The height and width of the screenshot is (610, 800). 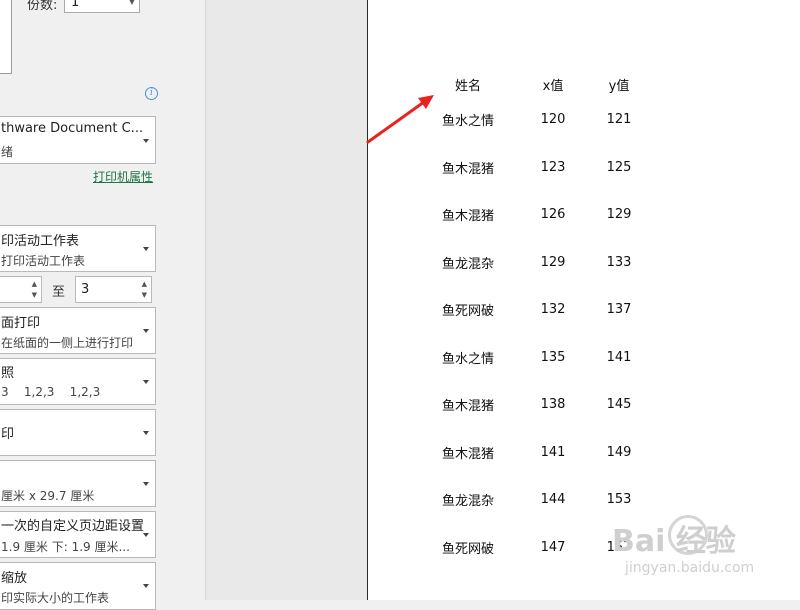 I want to click on pages-to-label: 至, so click(x=59, y=292).